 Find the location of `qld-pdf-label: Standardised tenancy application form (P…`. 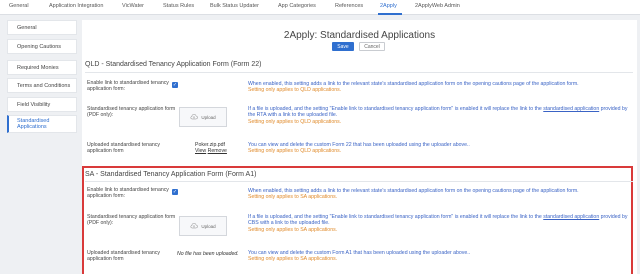

qld-pdf-label: Standardised tenancy application form (P… is located at coordinates (131, 112).